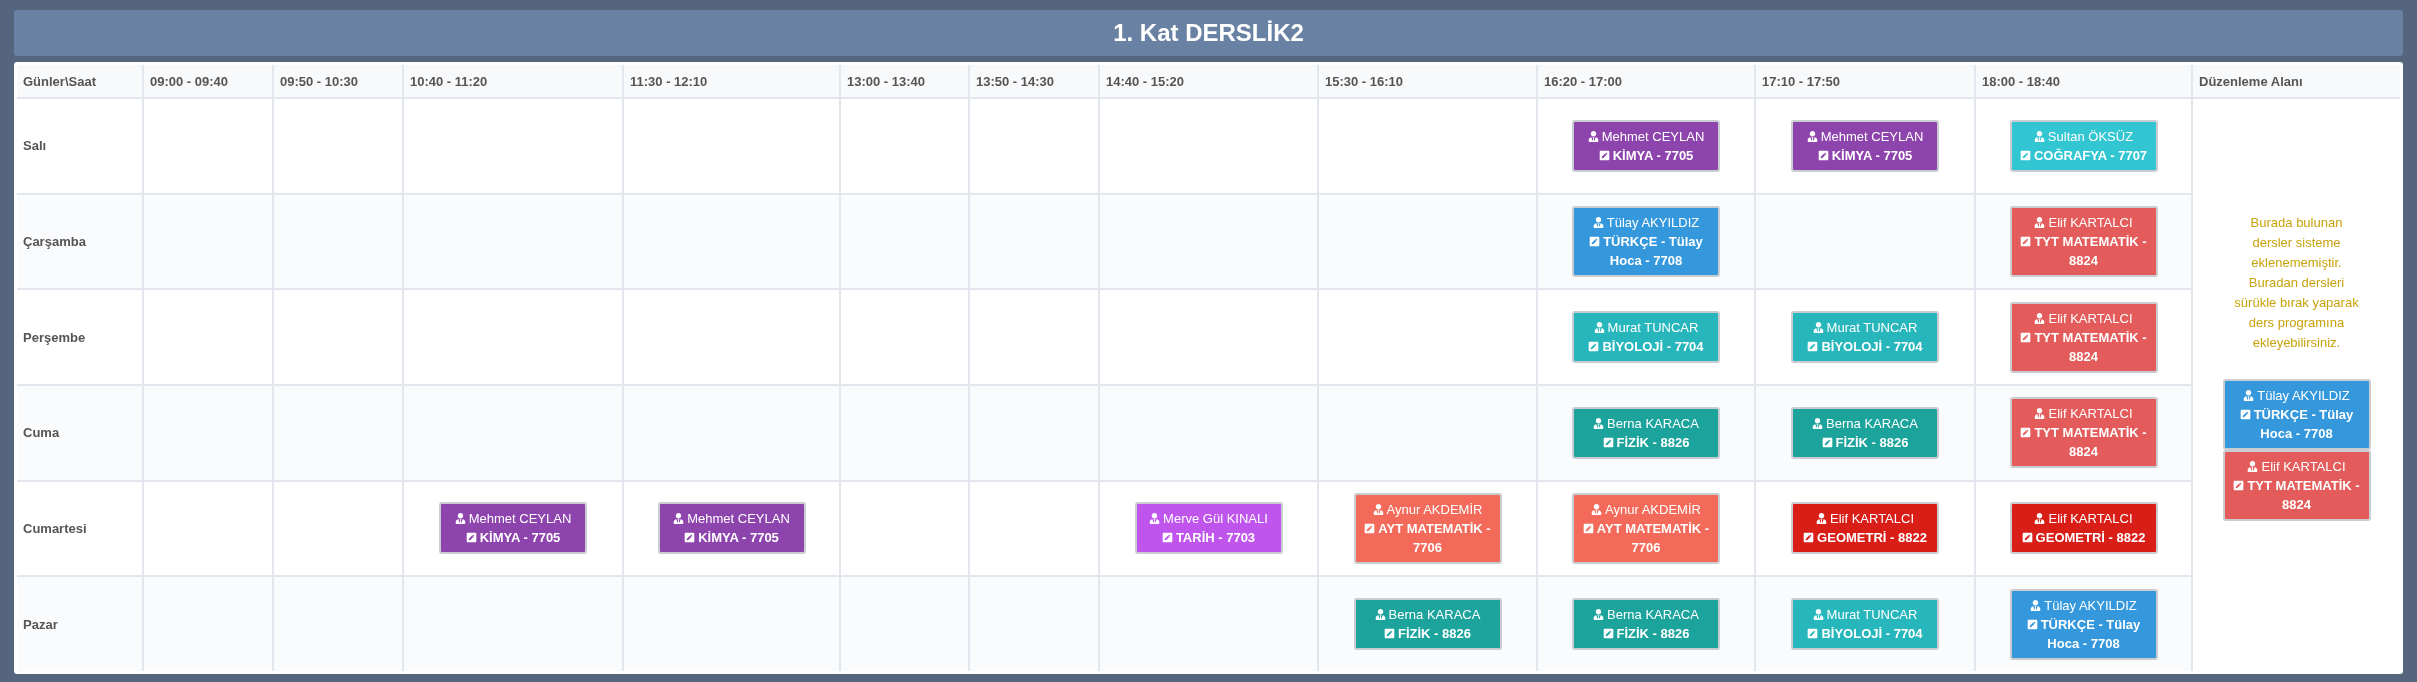 The width and height of the screenshot is (2417, 682). I want to click on teacher-name: Merve Gül KINALI, so click(1215, 519).